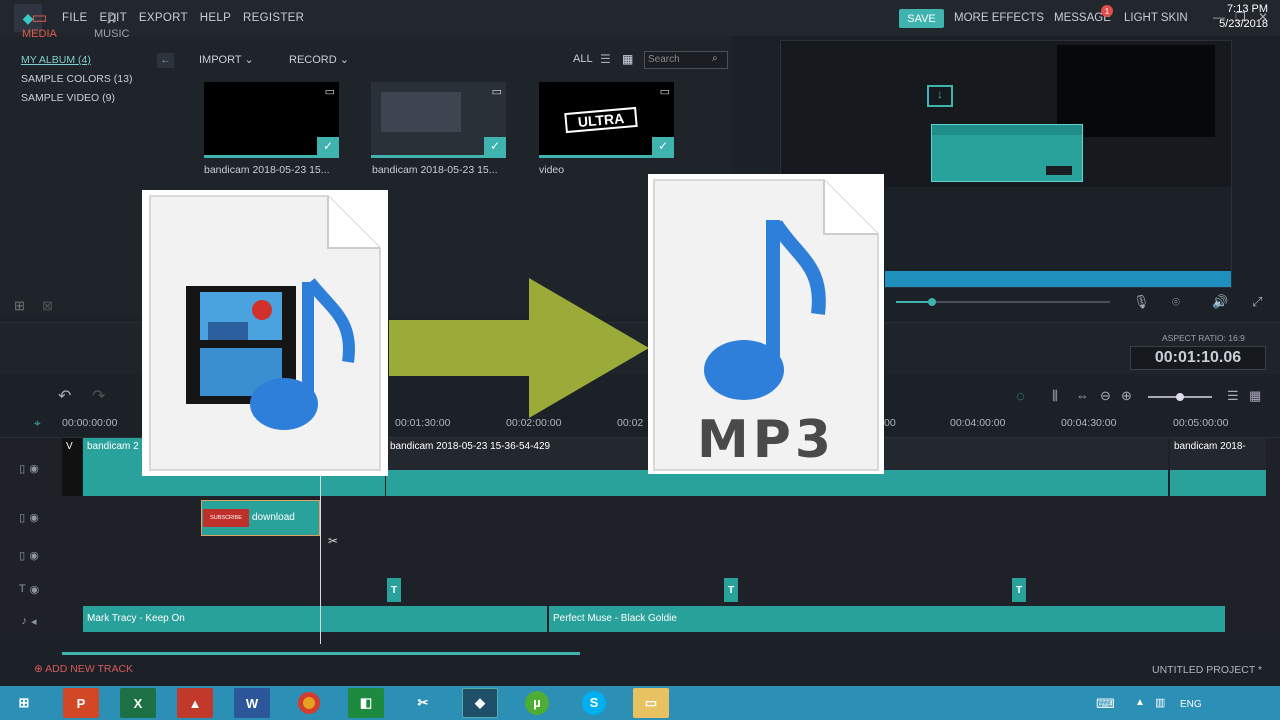  Describe the element at coordinates (19, 306) in the screenshot. I see `new-folder-icon: ⊞` at that location.